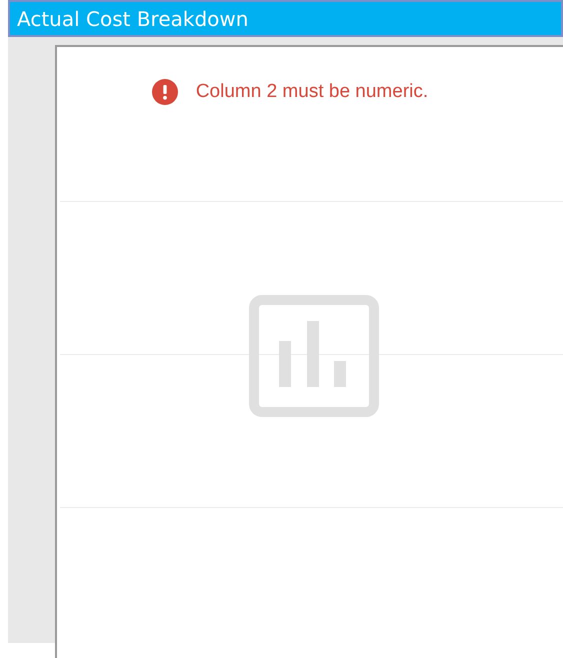 The height and width of the screenshot is (658, 563). What do you see at coordinates (165, 91) in the screenshot?
I see `error-icon` at bounding box center [165, 91].